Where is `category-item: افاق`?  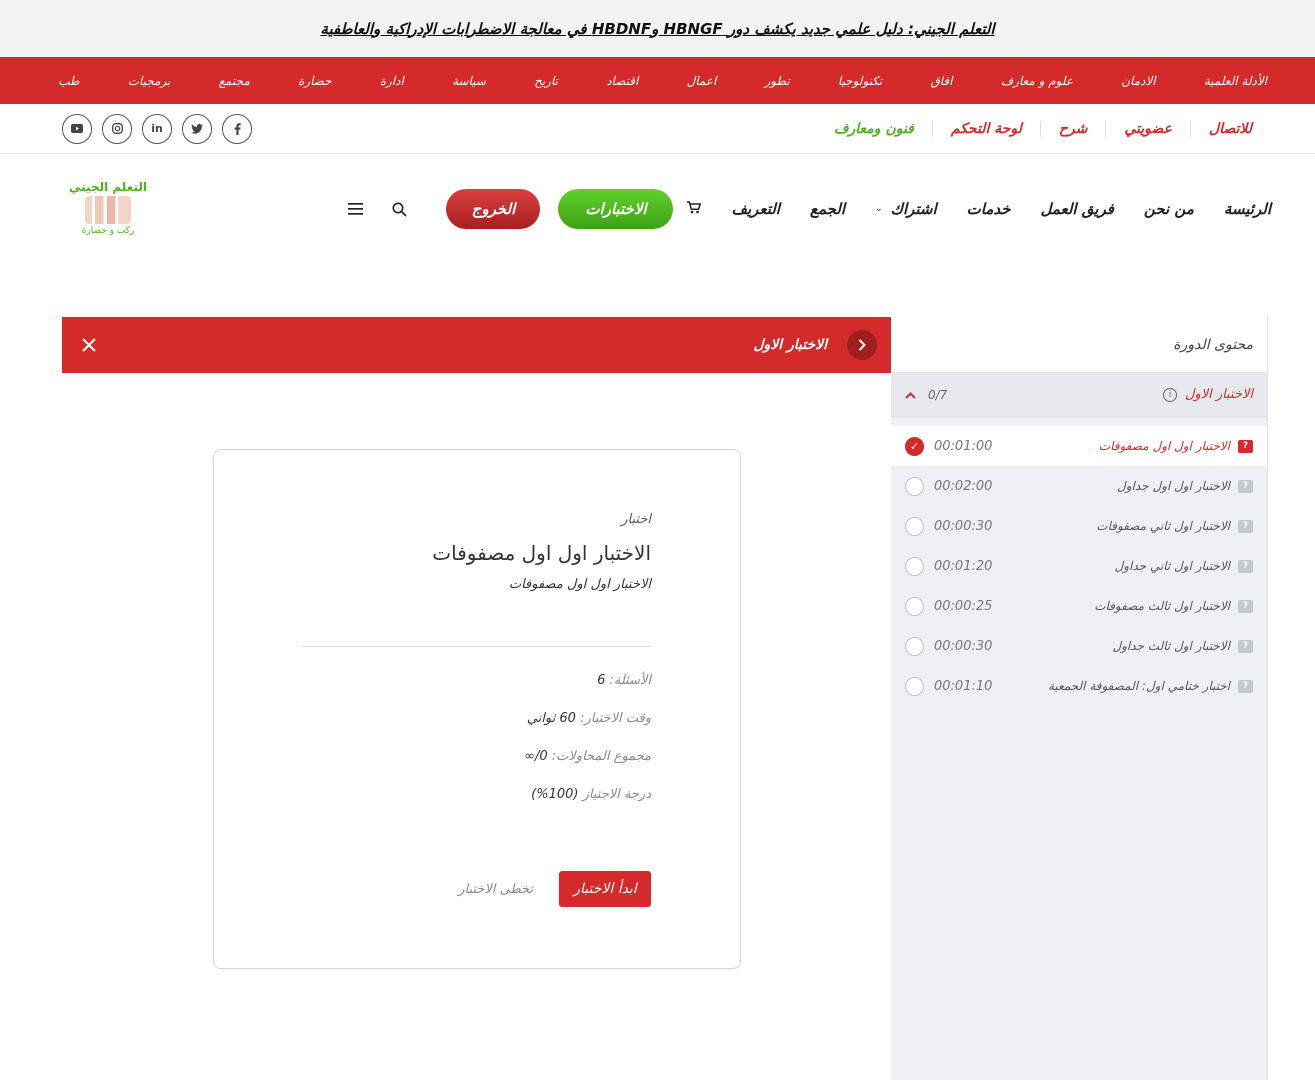
category-item: افاق is located at coordinates (941, 81).